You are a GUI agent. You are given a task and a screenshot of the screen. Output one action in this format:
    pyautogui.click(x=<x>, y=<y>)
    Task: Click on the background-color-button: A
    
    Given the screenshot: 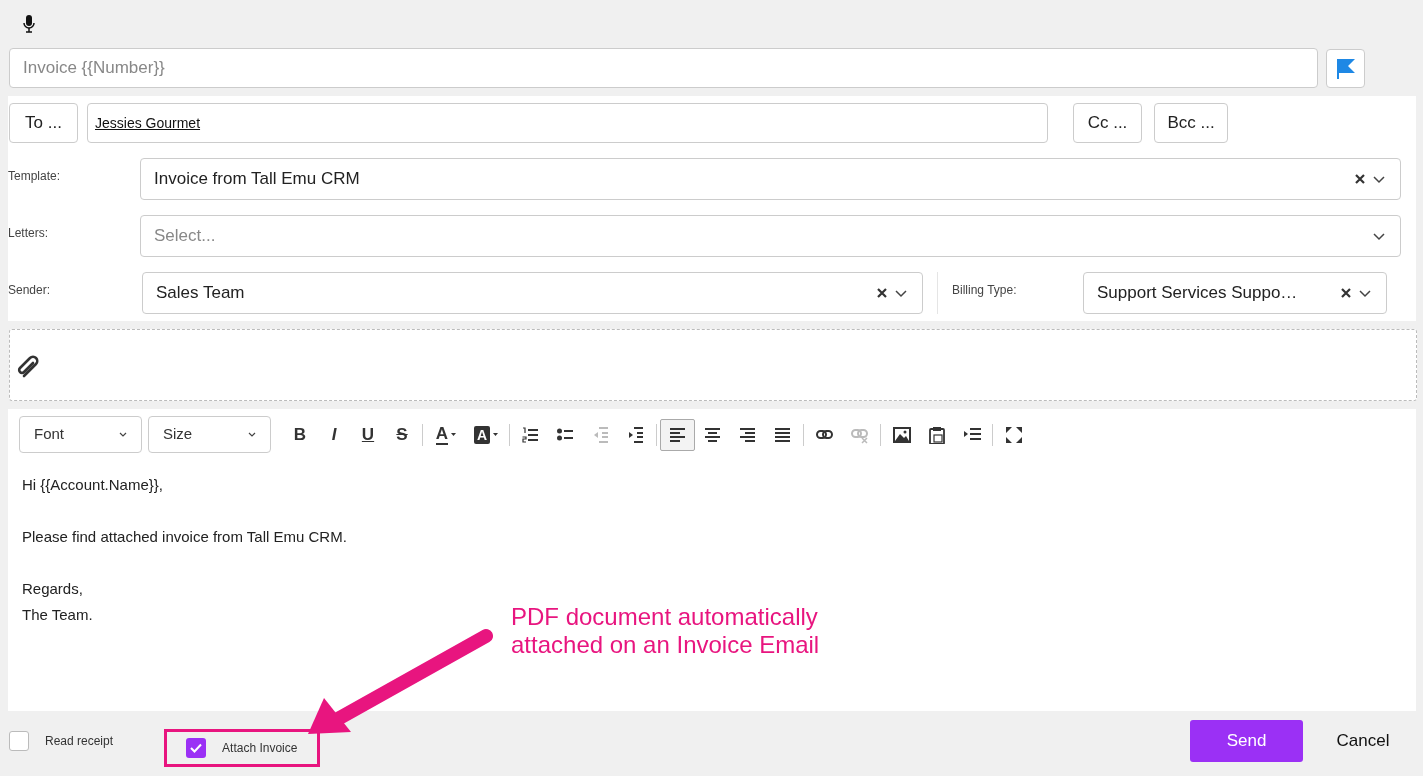 What is the action you would take?
    pyautogui.click(x=486, y=434)
    